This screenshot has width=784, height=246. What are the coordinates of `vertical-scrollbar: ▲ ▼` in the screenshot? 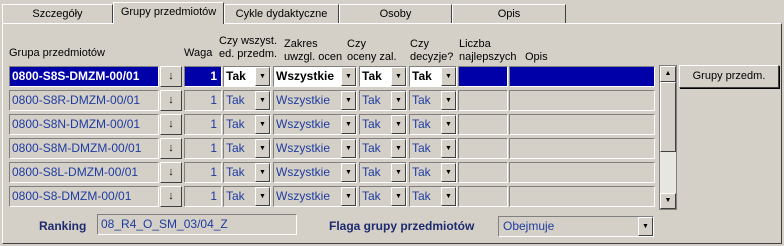 It's located at (668, 137).